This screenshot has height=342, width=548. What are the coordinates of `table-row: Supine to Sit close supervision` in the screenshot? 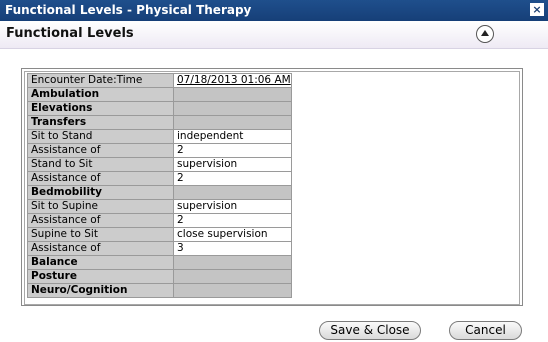 It's located at (159, 234).